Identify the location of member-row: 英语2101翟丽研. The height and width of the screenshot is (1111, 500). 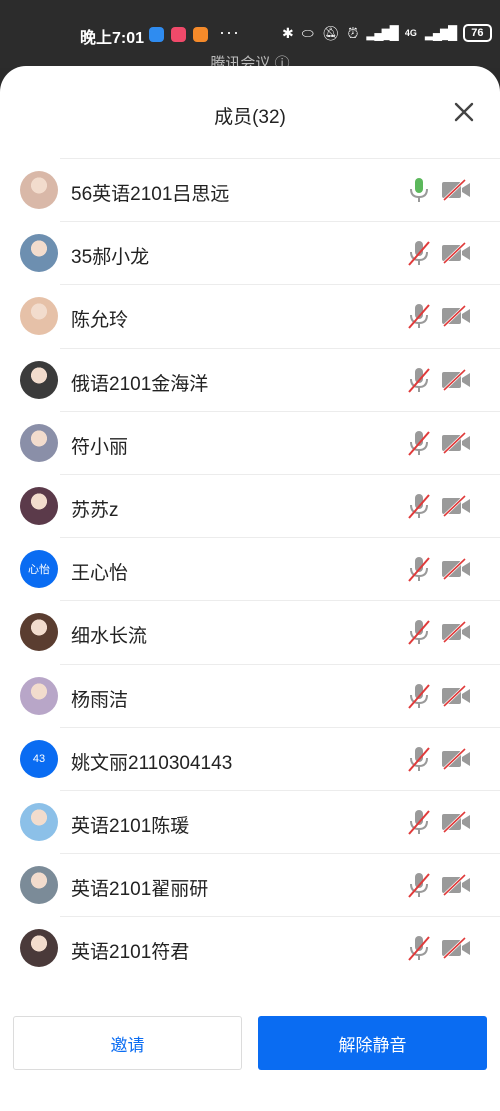
(260, 884).